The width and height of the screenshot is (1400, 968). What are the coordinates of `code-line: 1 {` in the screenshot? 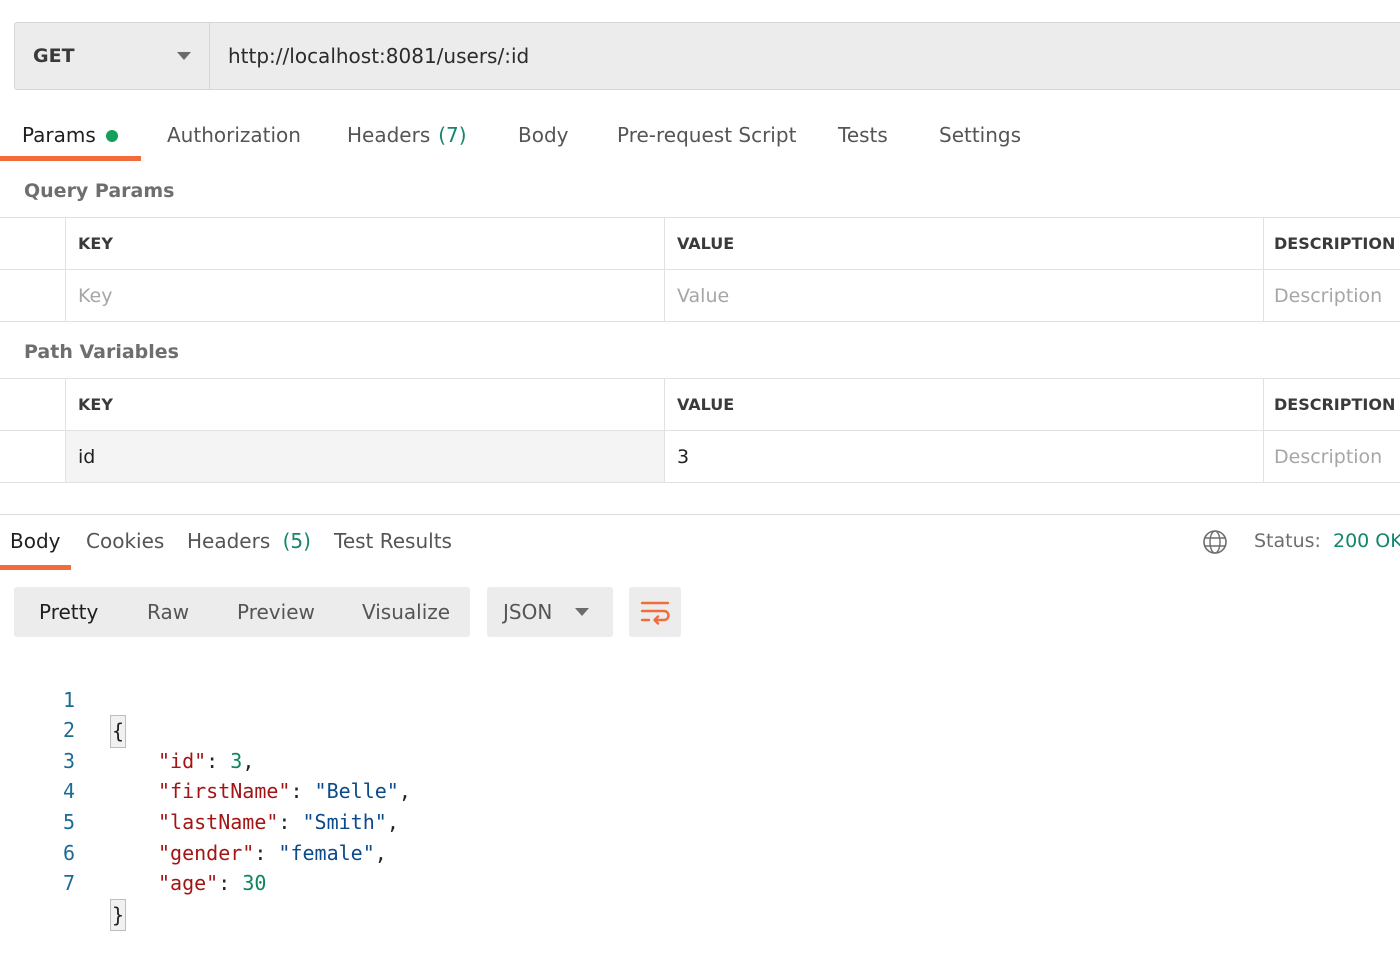 It's located at (350, 701).